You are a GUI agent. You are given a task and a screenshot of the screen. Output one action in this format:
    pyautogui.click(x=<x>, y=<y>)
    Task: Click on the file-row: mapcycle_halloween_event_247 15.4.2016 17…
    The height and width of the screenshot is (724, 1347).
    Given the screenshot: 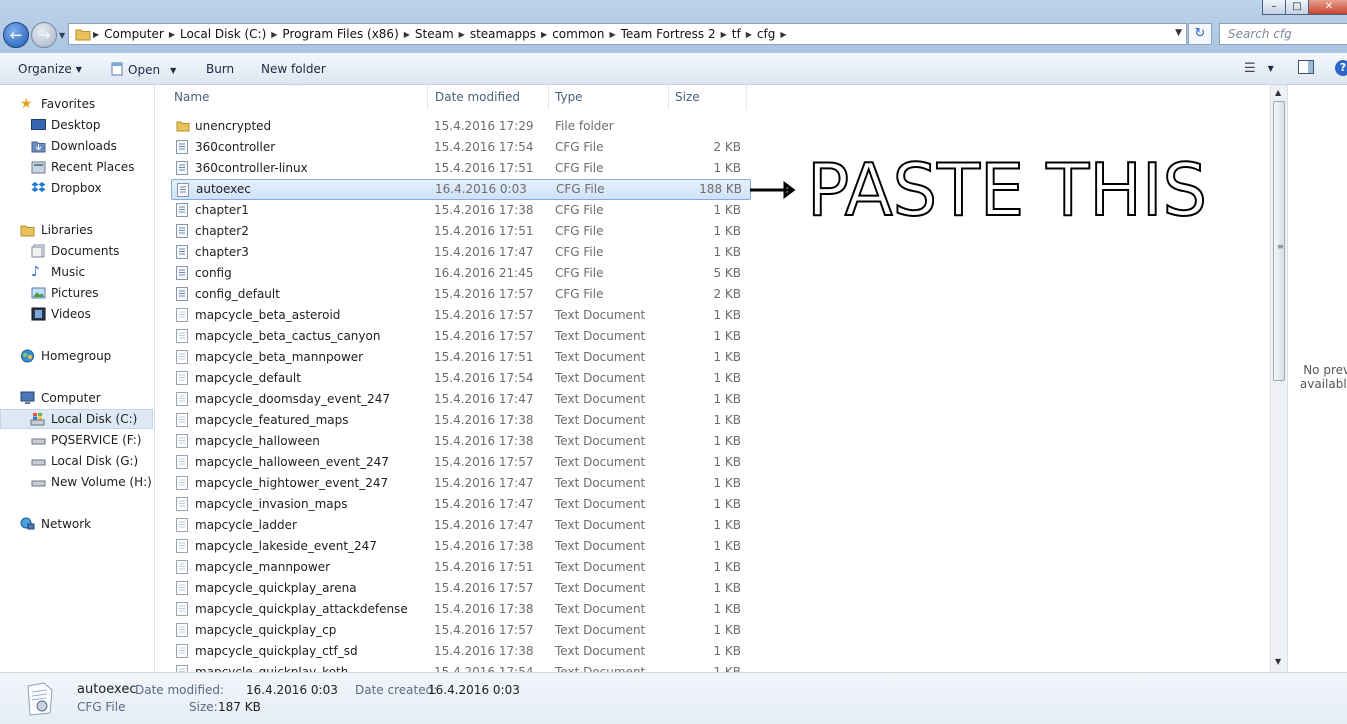 What is the action you would take?
    pyautogui.click(x=461, y=462)
    